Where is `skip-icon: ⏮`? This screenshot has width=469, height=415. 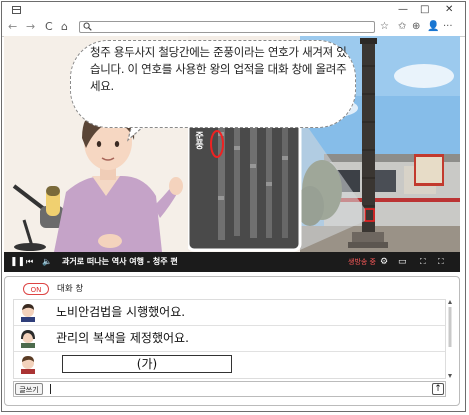 skip-icon: ⏮ is located at coordinates (29, 262).